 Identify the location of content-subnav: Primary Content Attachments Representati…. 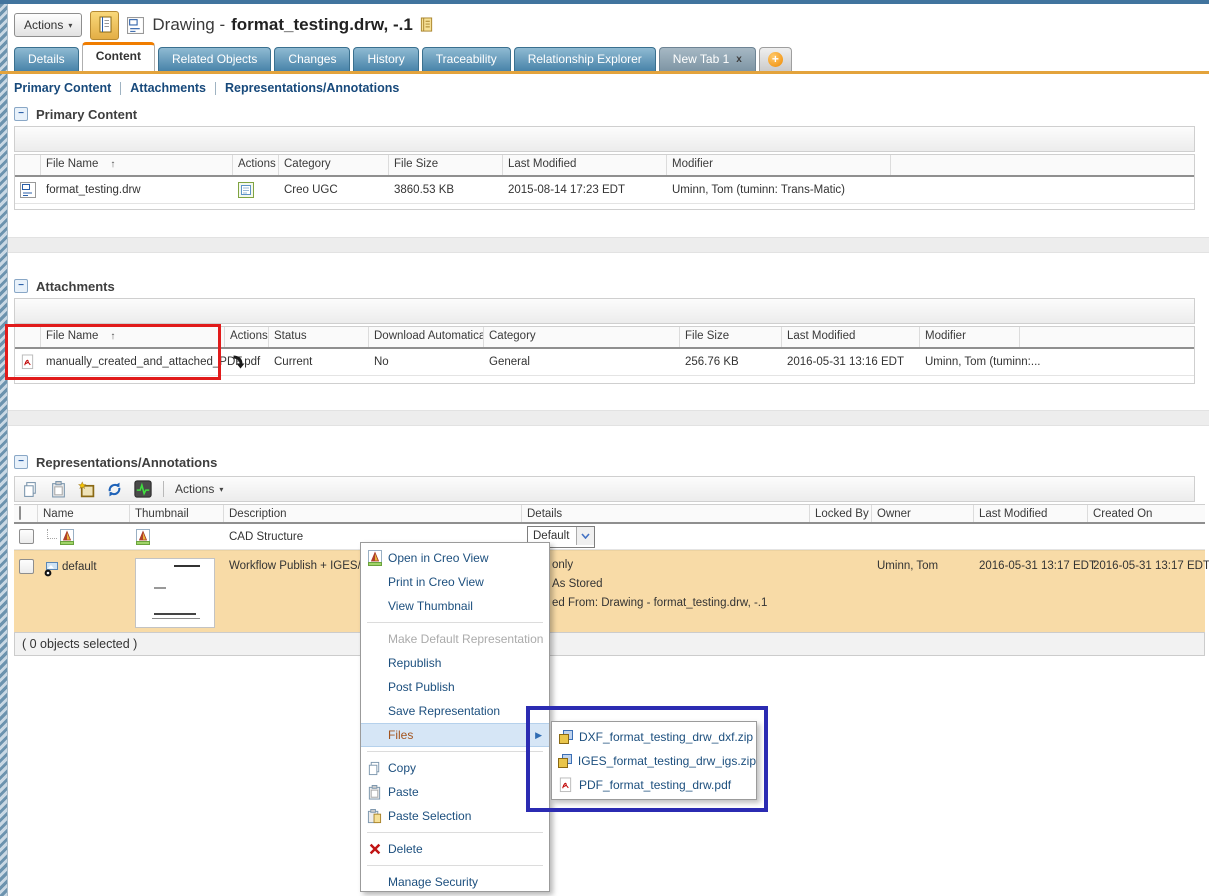
(206, 88).